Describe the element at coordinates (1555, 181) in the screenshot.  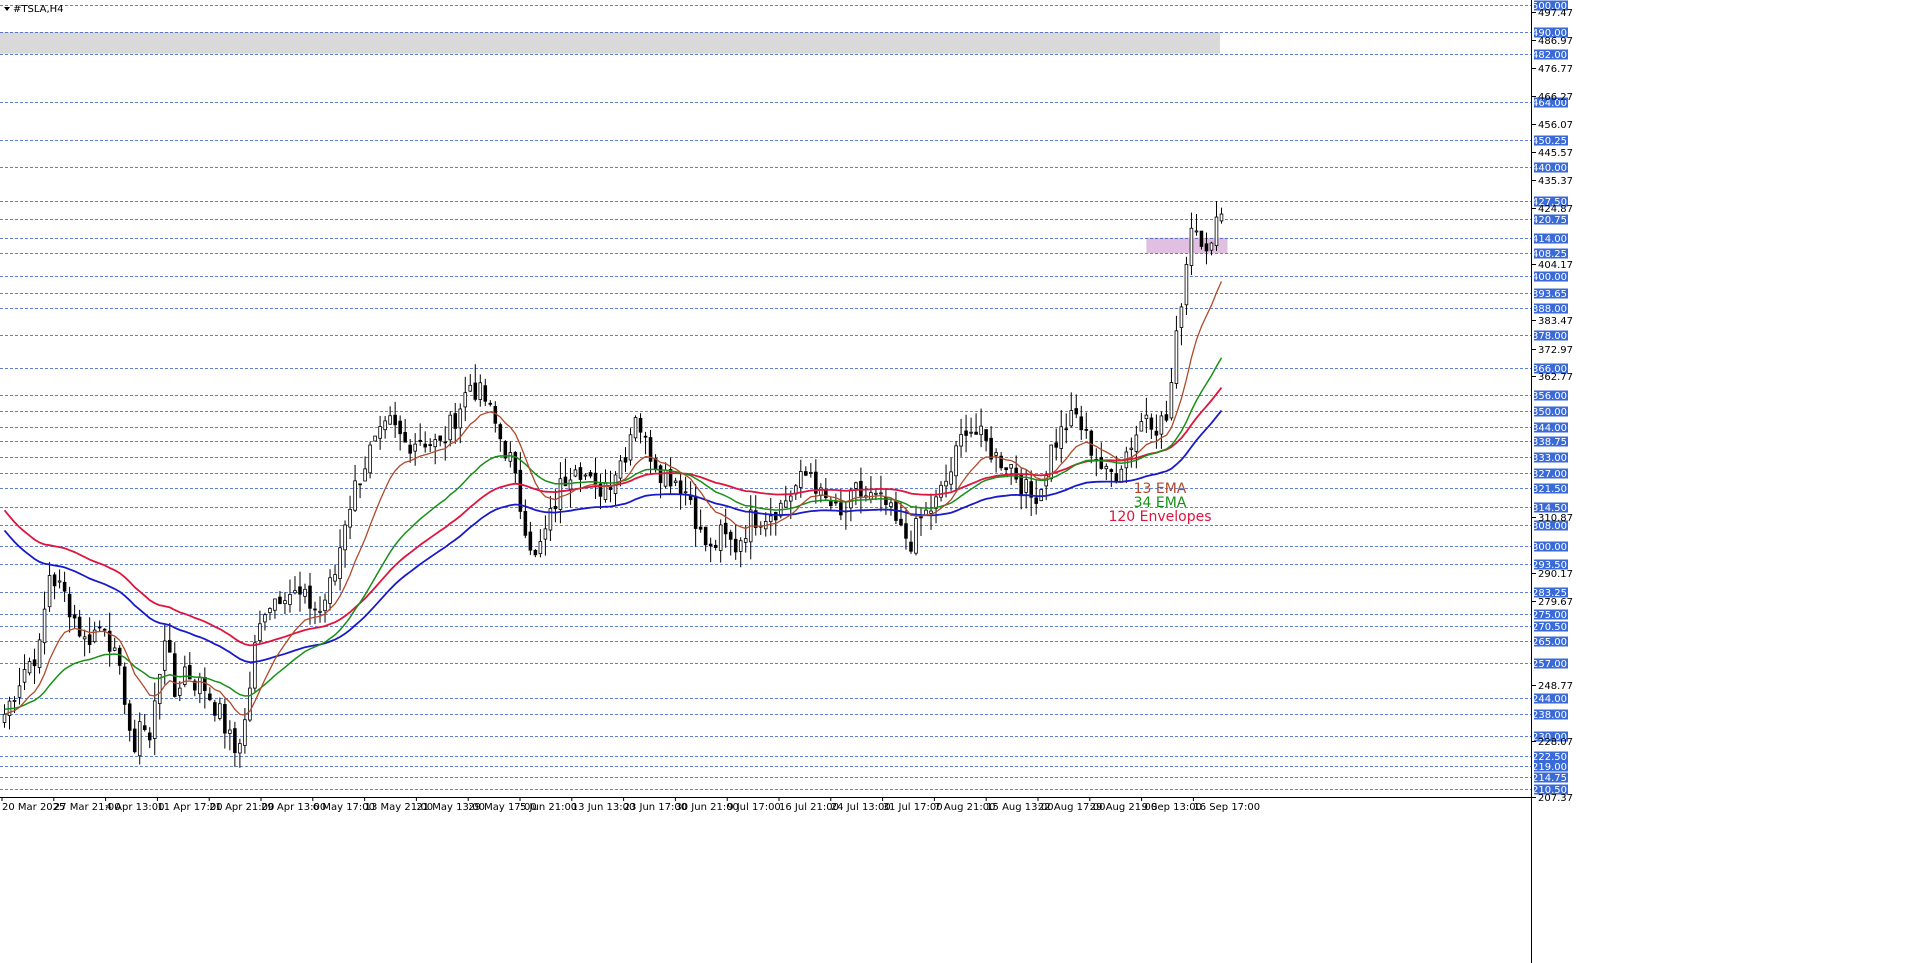
I see `price-tick-label: 435.37` at that location.